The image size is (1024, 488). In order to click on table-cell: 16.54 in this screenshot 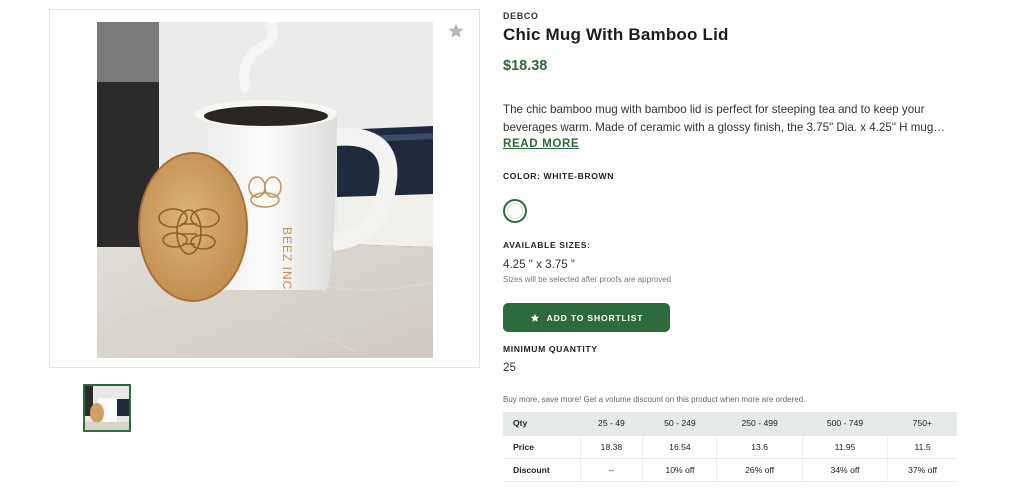, I will do `click(679, 447)`.